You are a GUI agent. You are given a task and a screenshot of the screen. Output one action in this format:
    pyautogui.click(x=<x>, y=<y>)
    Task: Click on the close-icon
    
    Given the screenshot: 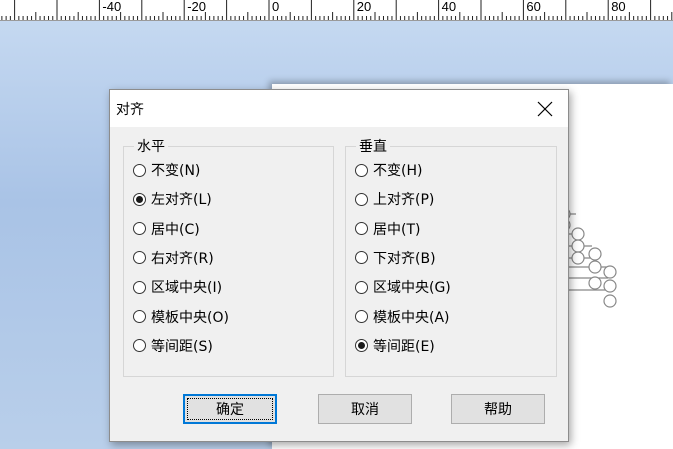 What is the action you would take?
    pyautogui.click(x=545, y=108)
    